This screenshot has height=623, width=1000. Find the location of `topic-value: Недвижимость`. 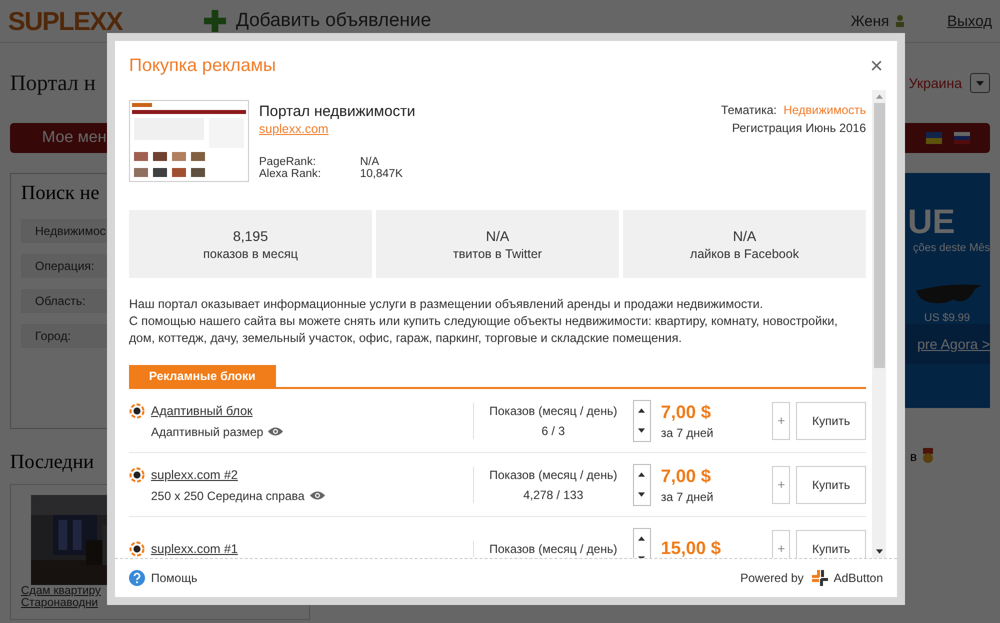

topic-value: Недвижимость is located at coordinates (824, 110).